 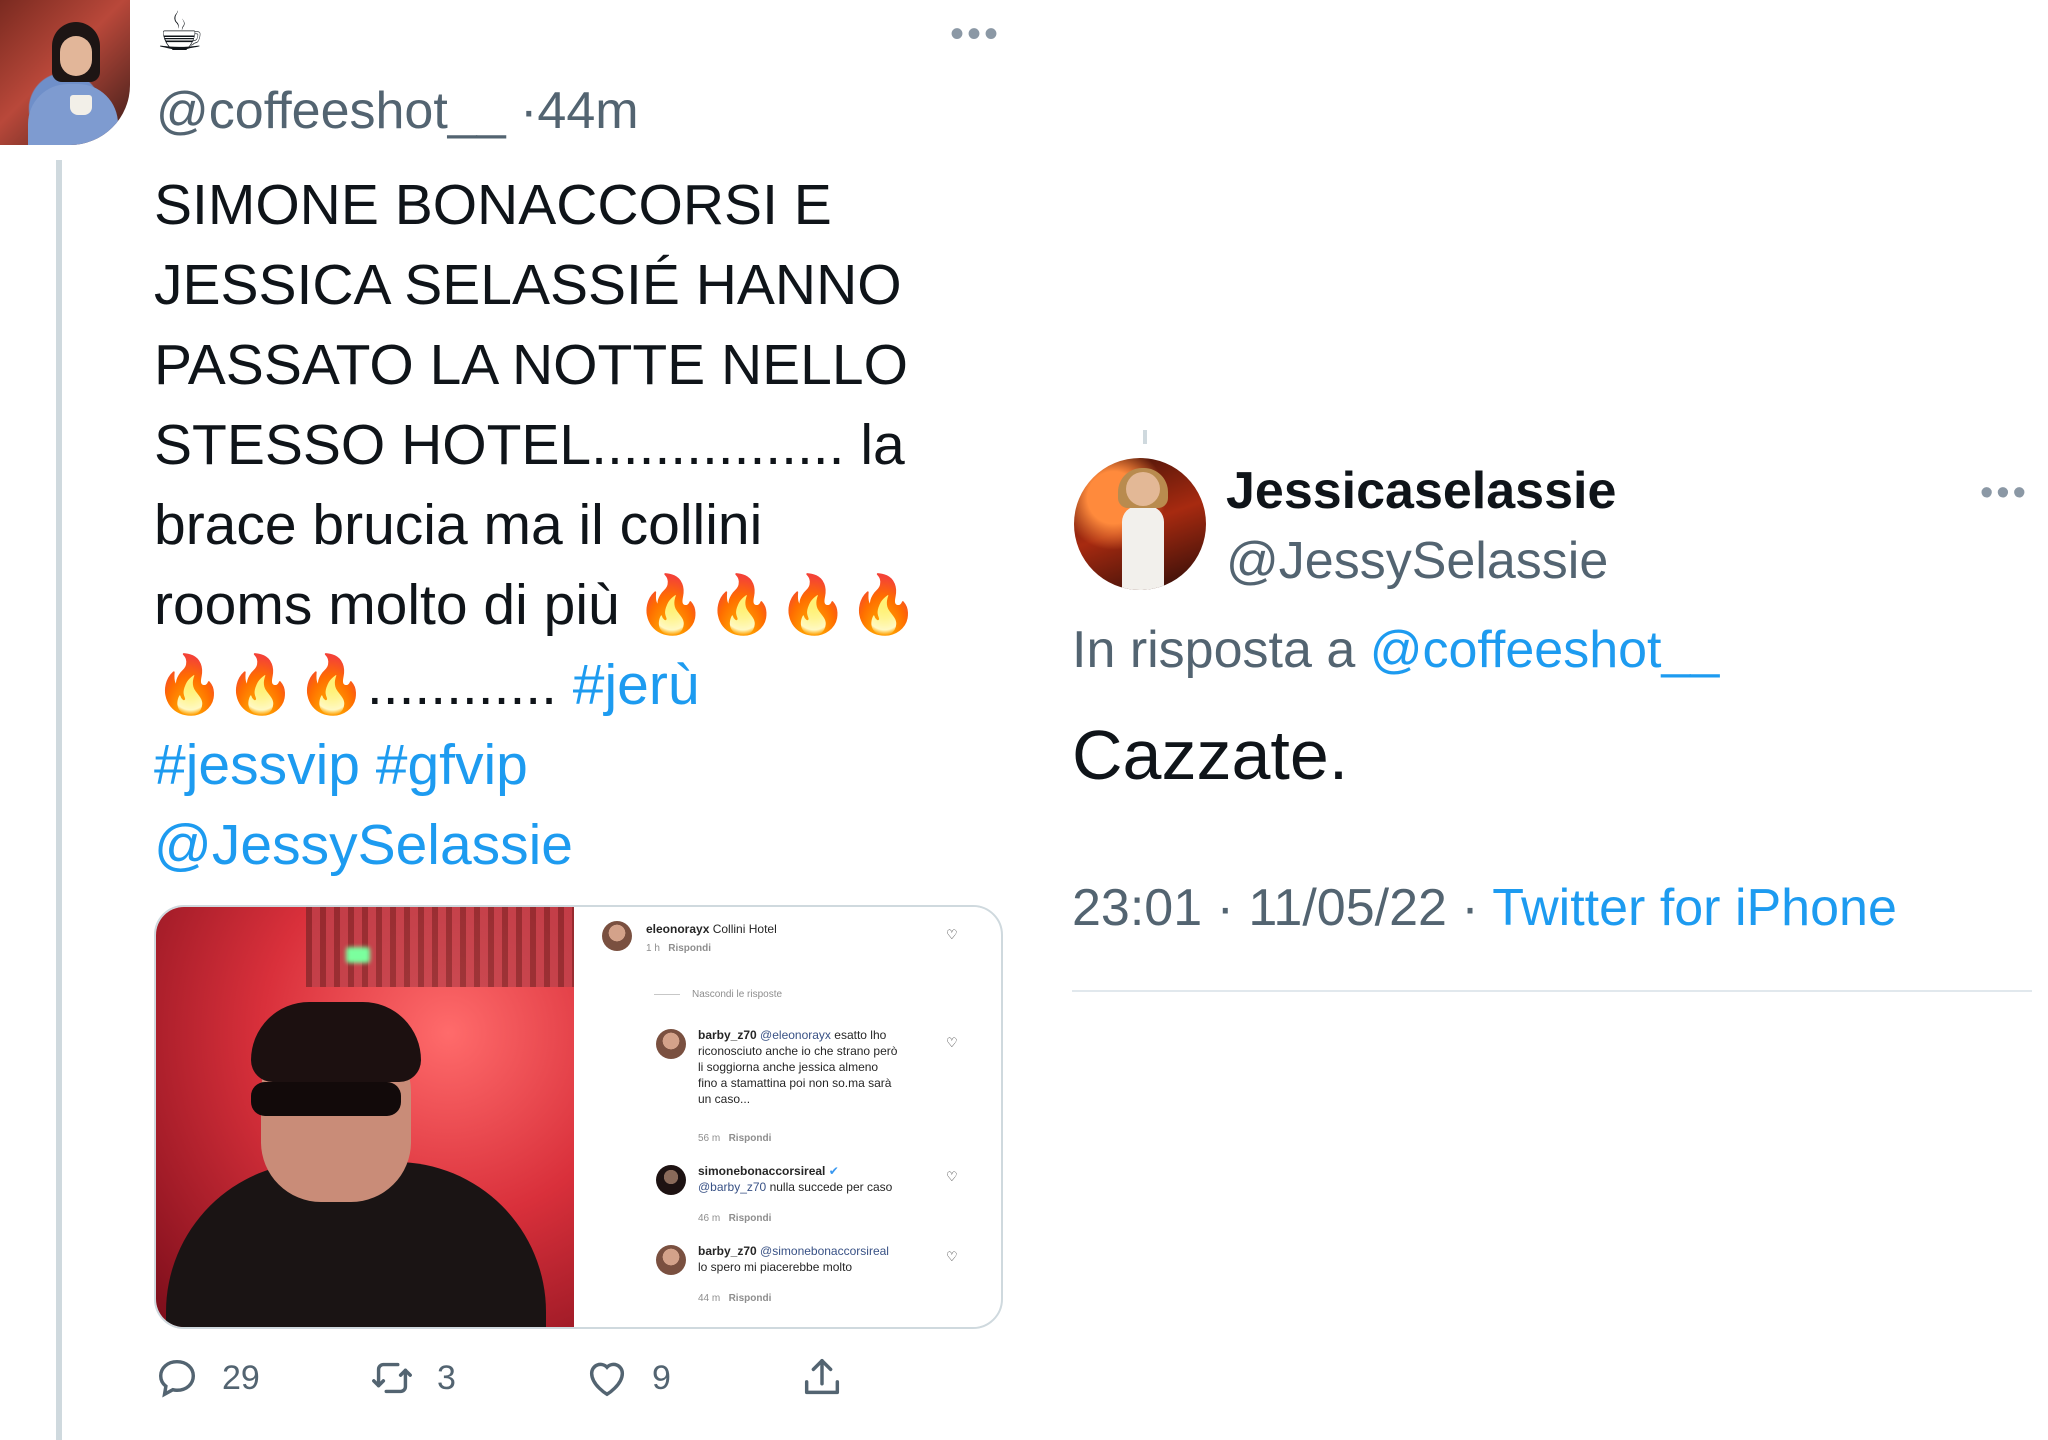 I want to click on media-photo, so click(x=365, y=1117).